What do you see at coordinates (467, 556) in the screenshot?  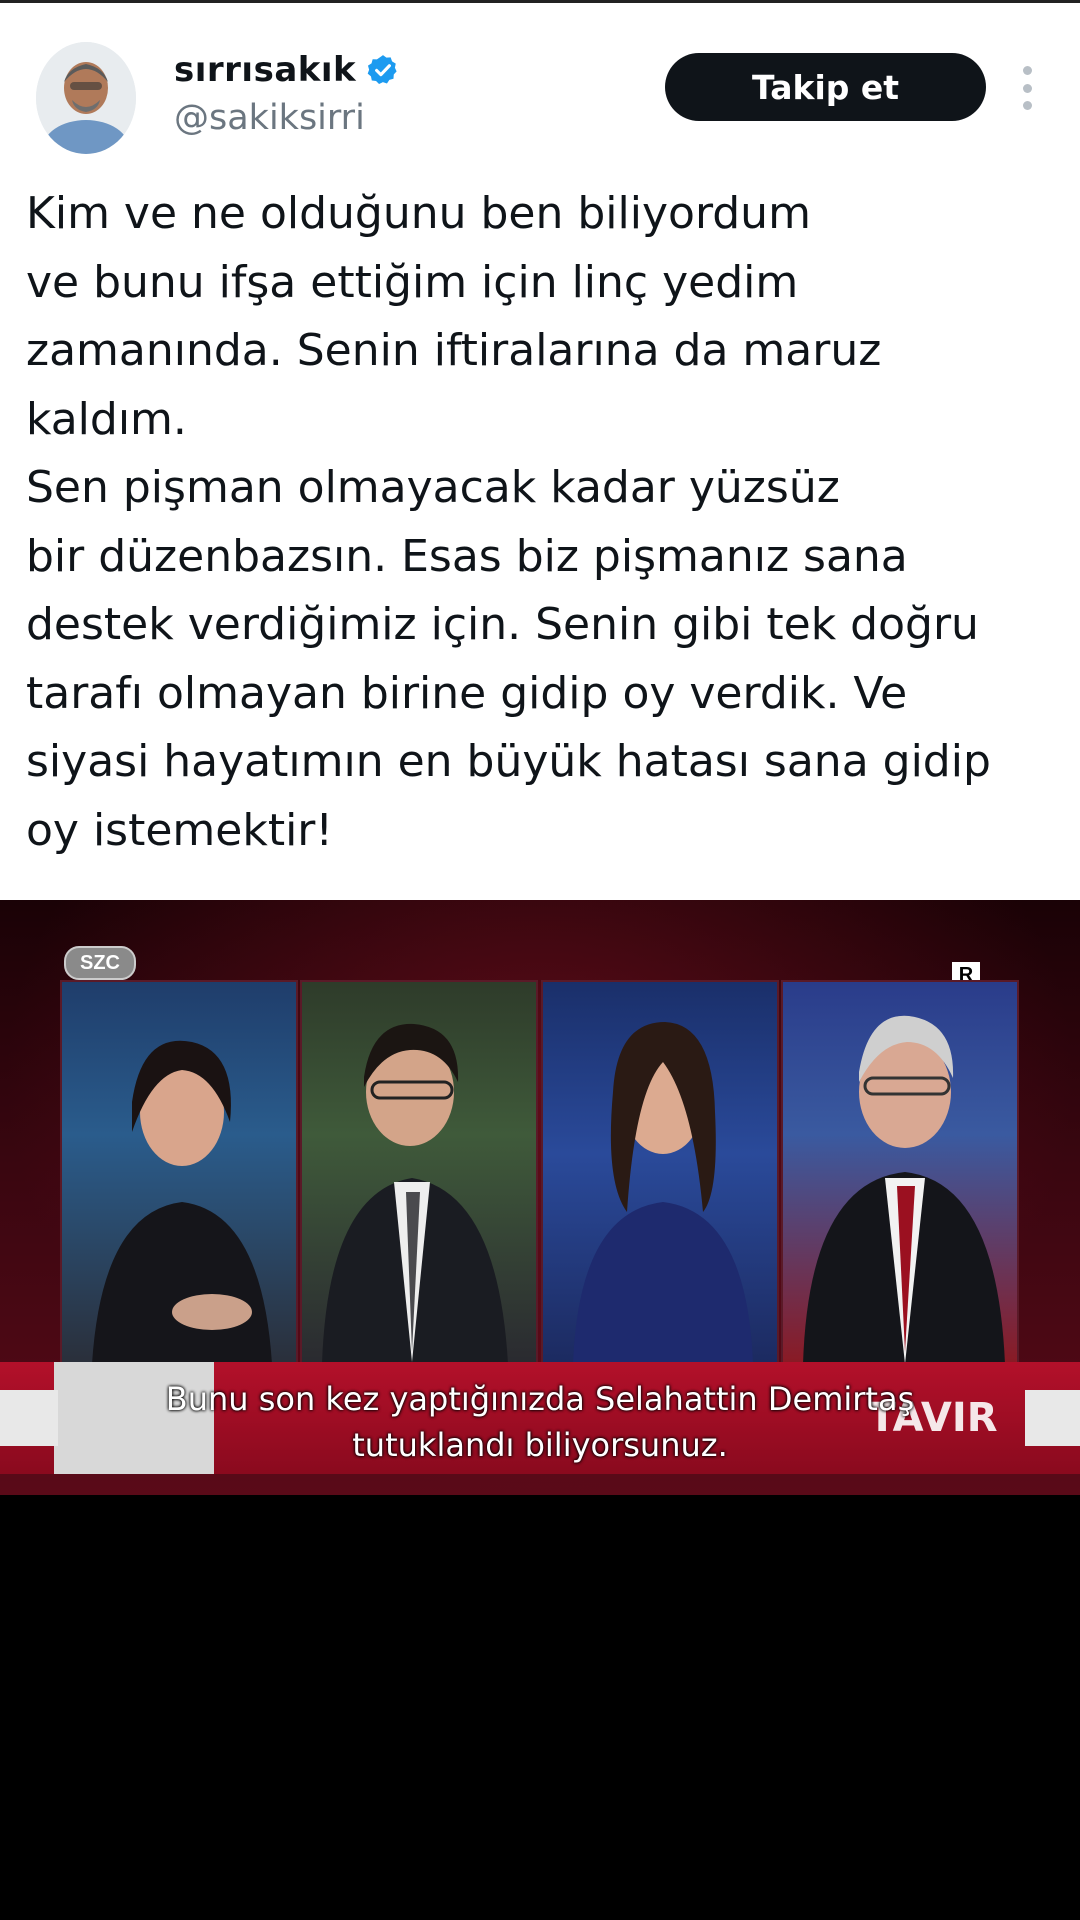 I see `tweet-line: bir düzenbazsın. Esas biz pişmanız sana` at bounding box center [467, 556].